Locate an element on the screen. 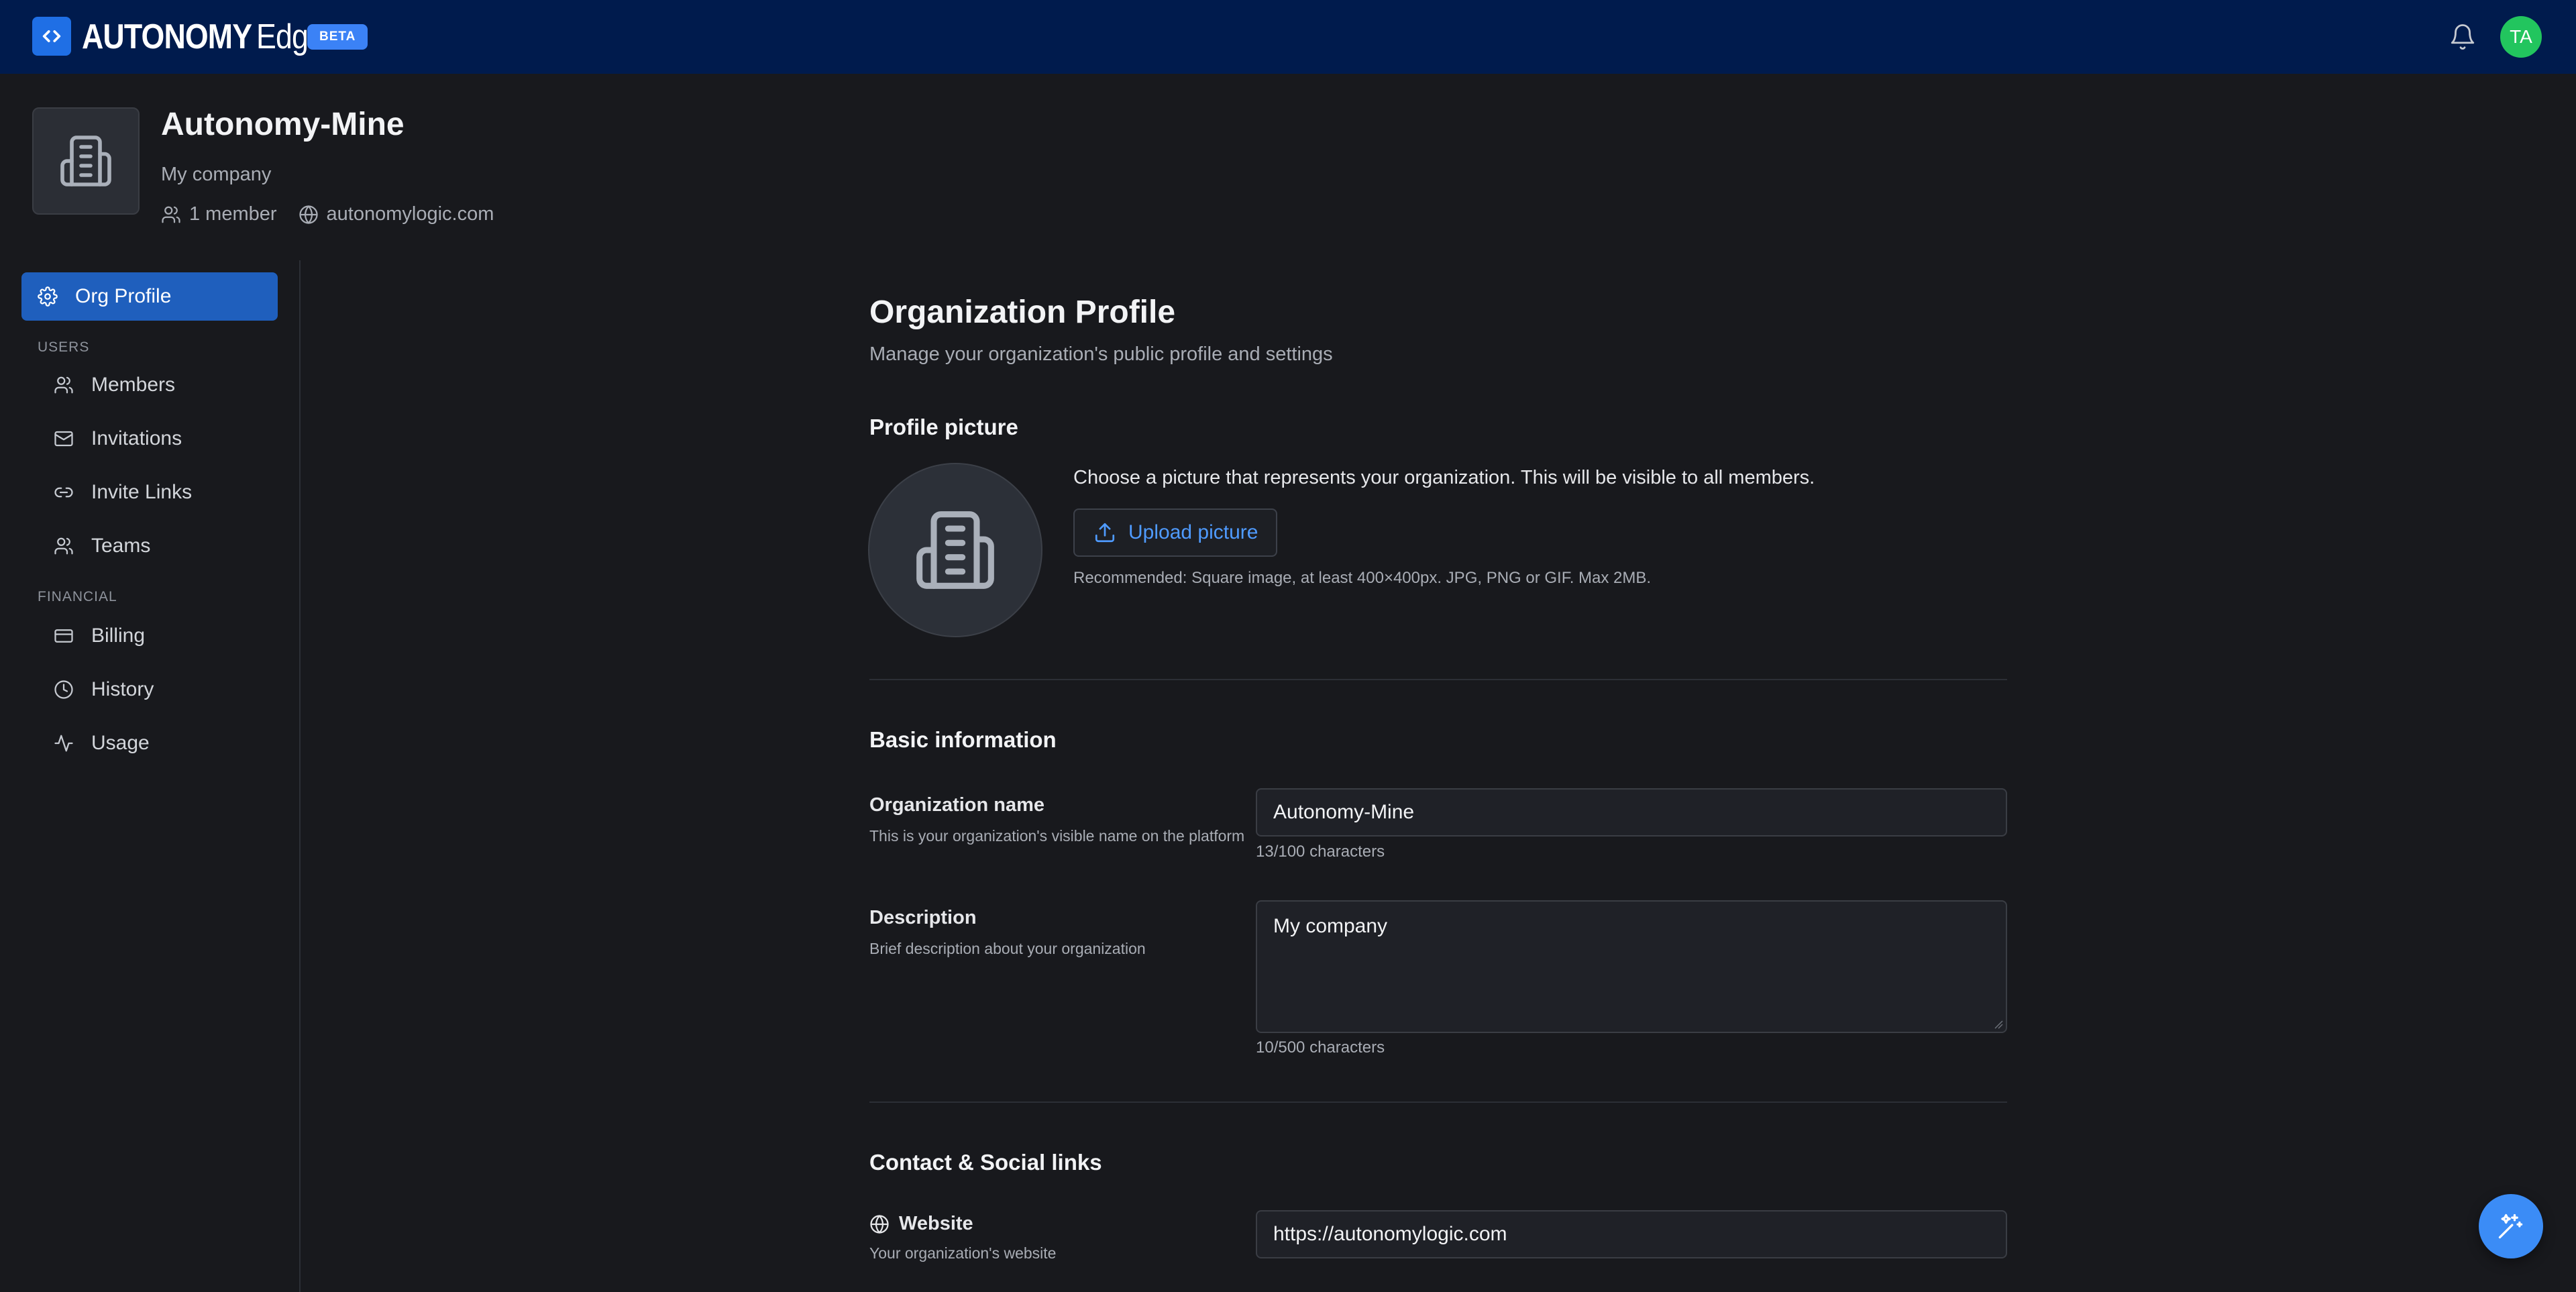 The image size is (2576, 1292). brand-name: AUTONOMY Edge is located at coordinates (208, 37).